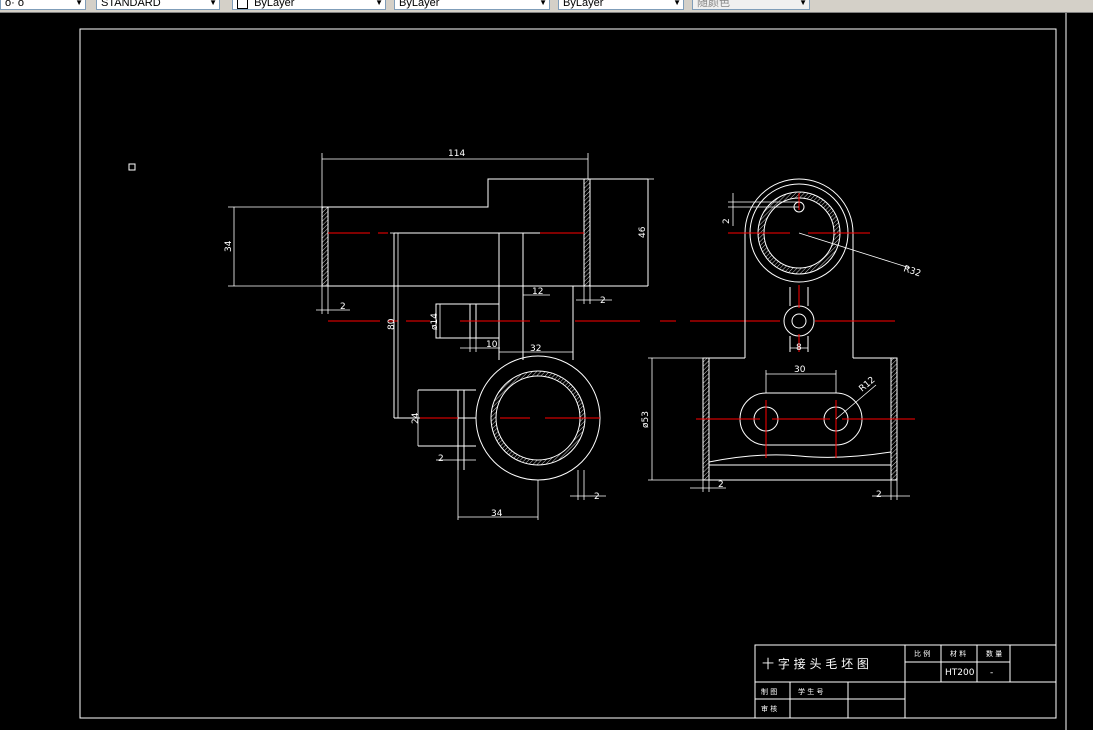 The height and width of the screenshot is (730, 1093). What do you see at coordinates (492, 345) in the screenshot?
I see `dim-10: 10` at bounding box center [492, 345].